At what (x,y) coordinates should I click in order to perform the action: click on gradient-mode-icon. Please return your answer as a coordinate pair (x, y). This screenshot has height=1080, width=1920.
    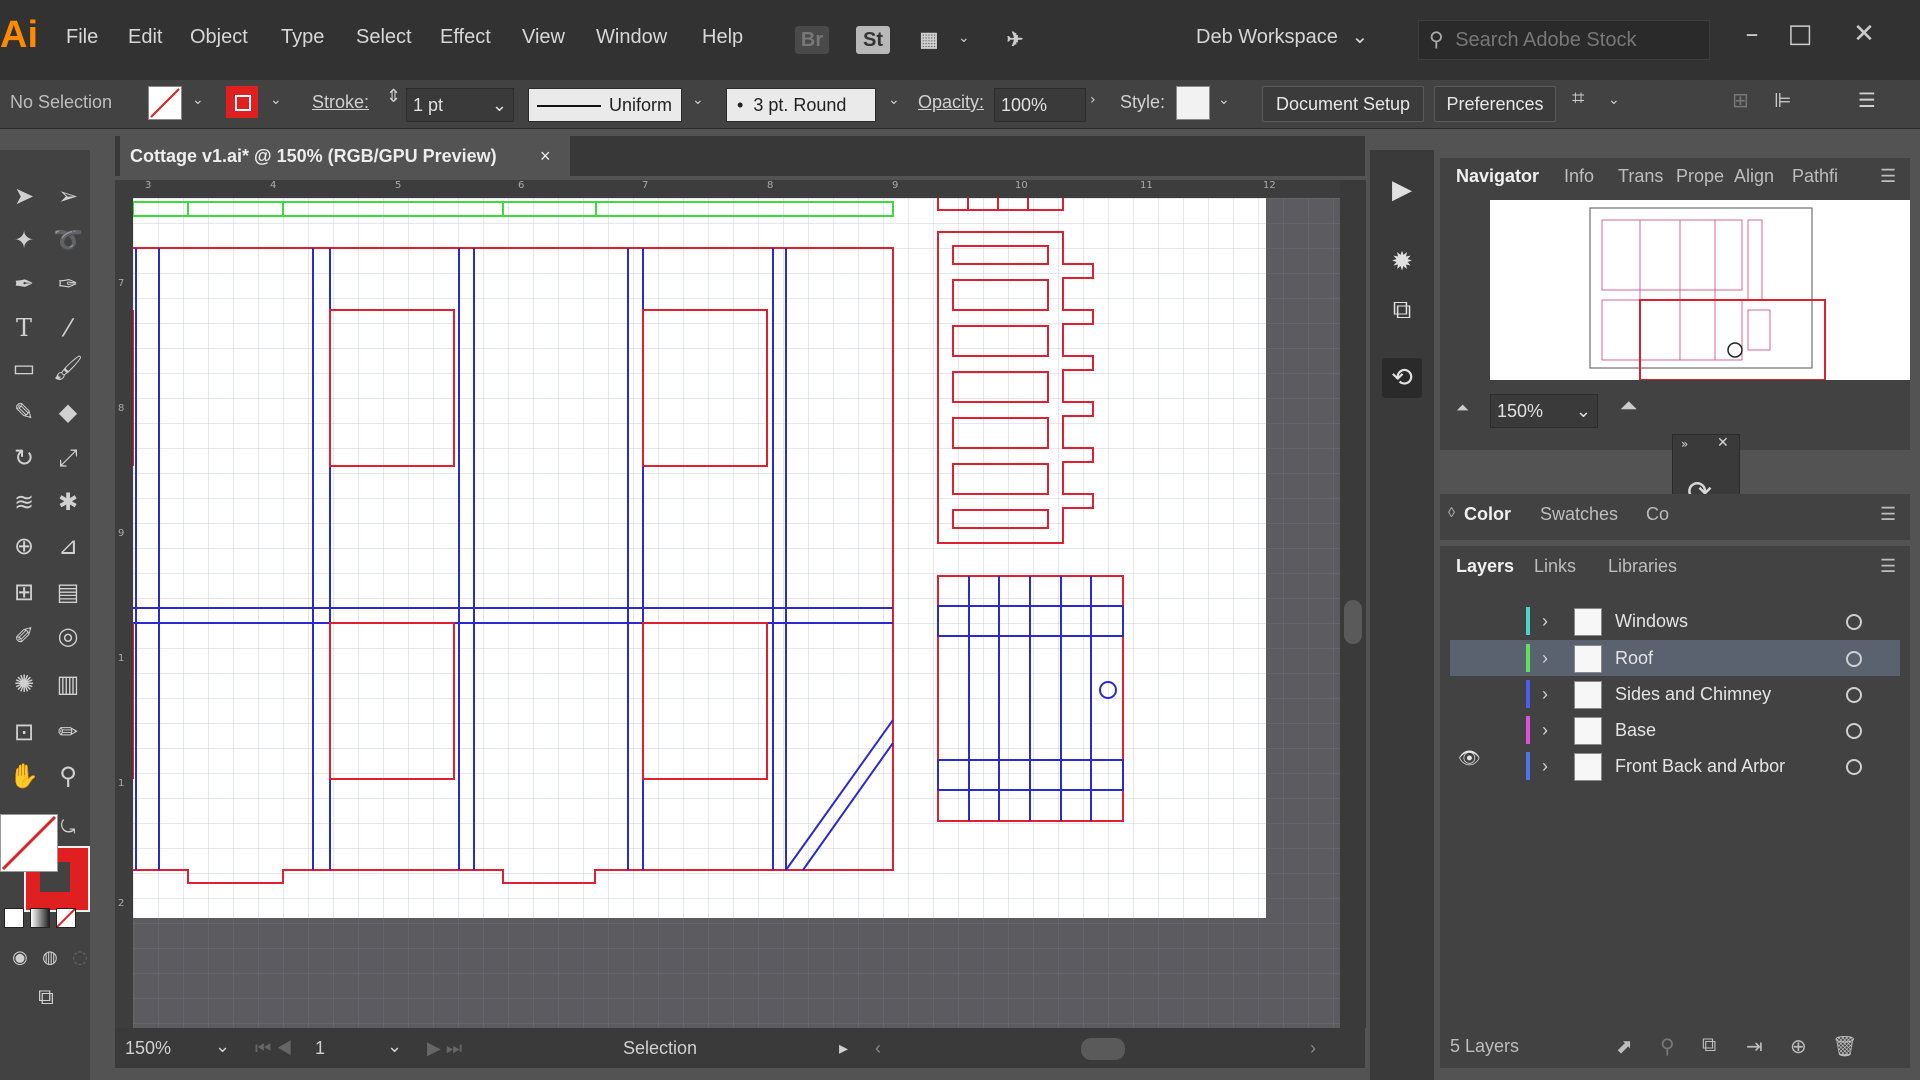
    Looking at the image, I should click on (40, 918).